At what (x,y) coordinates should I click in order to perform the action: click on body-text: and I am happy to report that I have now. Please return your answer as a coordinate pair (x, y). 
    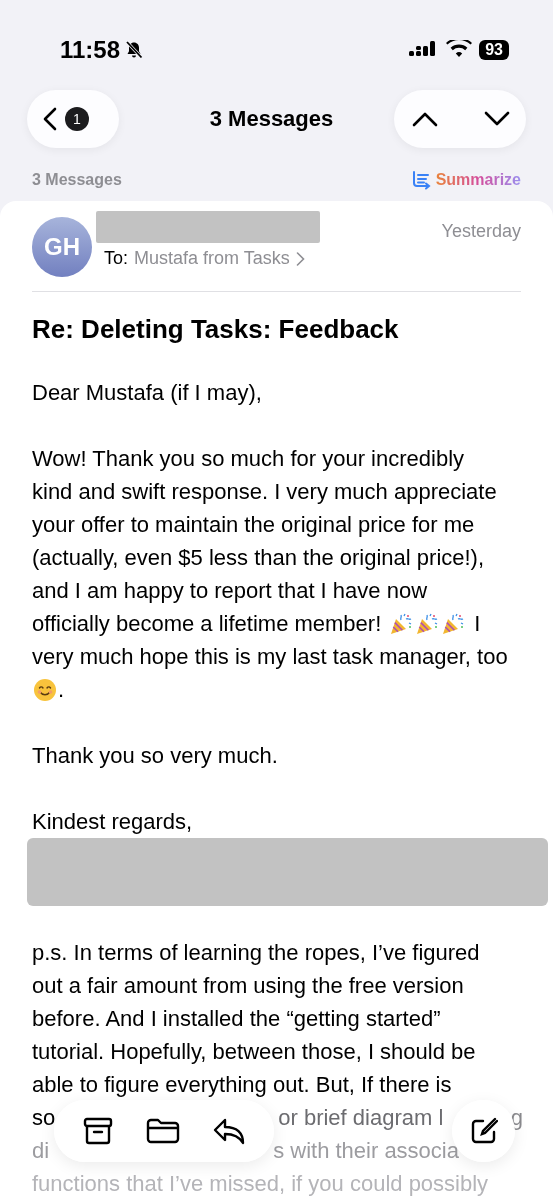
    Looking at the image, I should click on (230, 591).